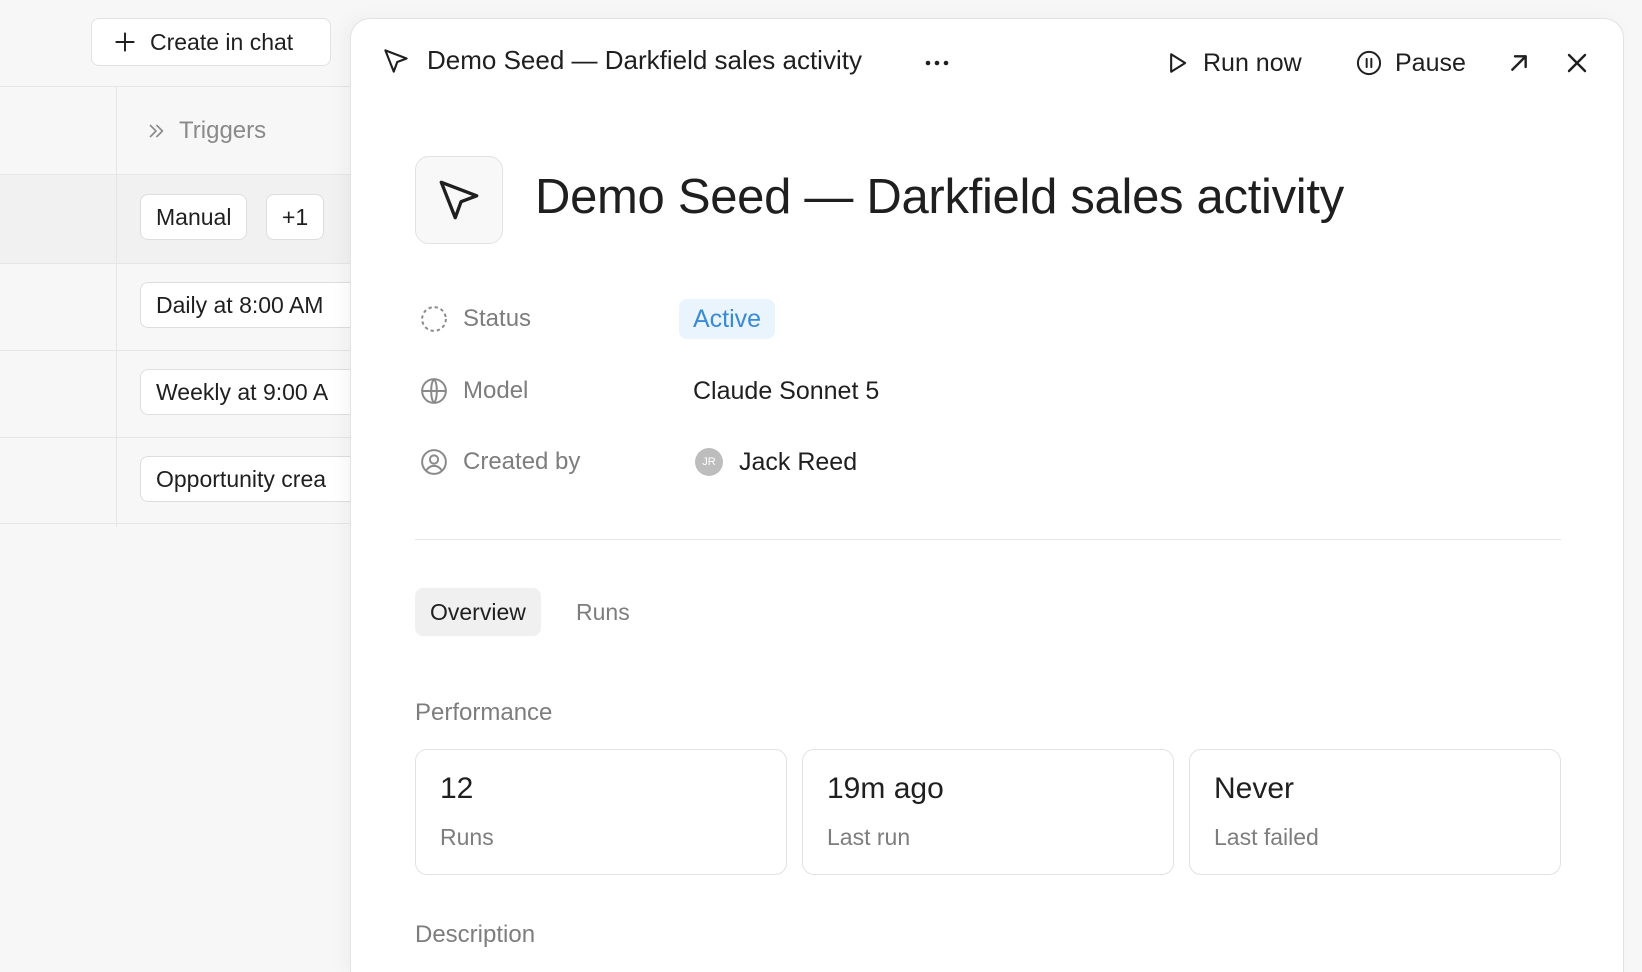  I want to click on stat-value: Never, so click(1254, 788).